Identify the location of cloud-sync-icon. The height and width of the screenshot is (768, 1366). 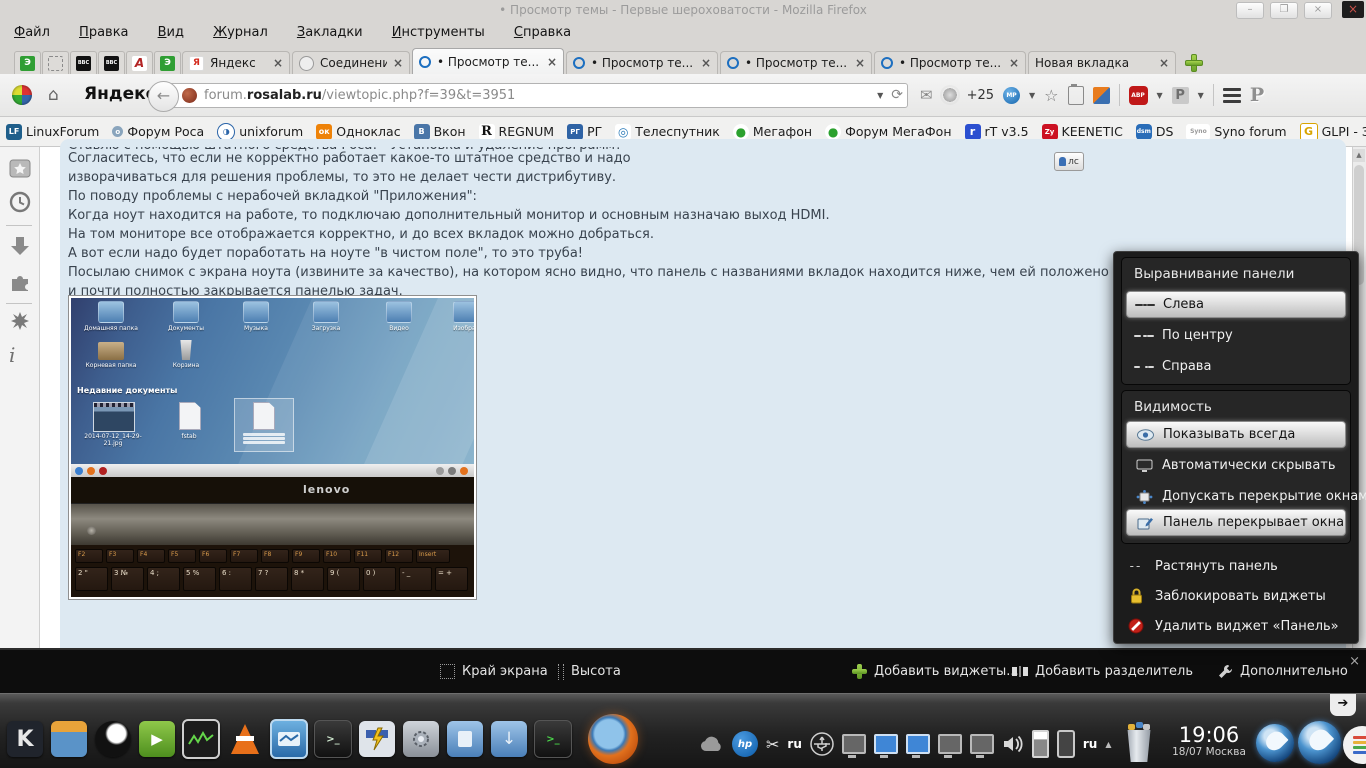
(712, 744).